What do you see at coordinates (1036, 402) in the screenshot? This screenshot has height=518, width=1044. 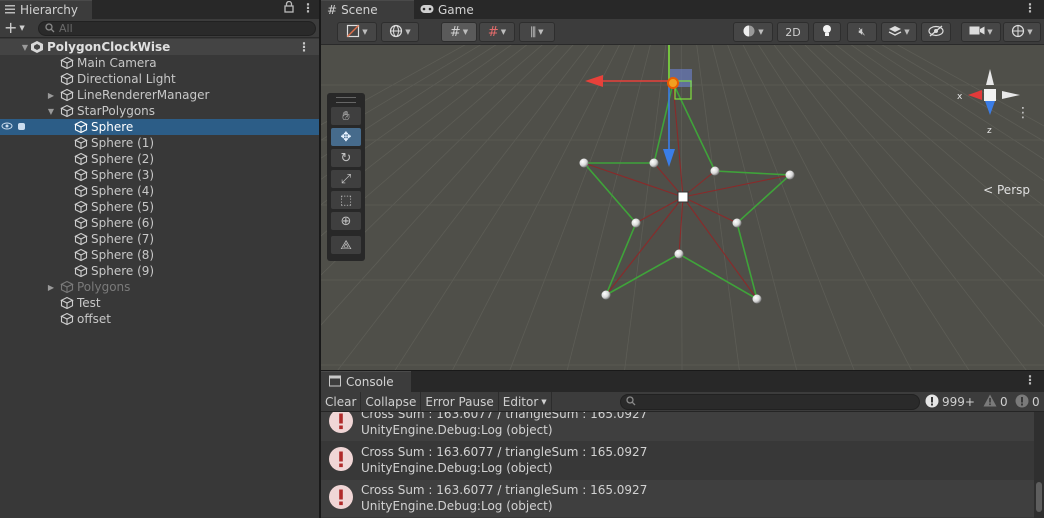 I see `error-count: 0` at bounding box center [1036, 402].